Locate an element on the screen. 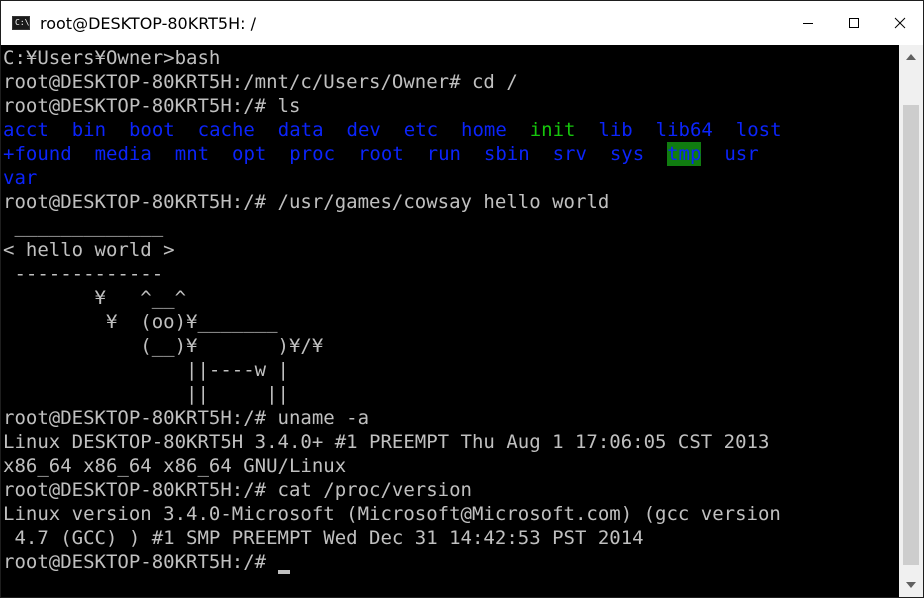 The width and height of the screenshot is (924, 598). title-bar: C:\ root@DESKTOP-80KRT5H: / is located at coordinates (462, 23).